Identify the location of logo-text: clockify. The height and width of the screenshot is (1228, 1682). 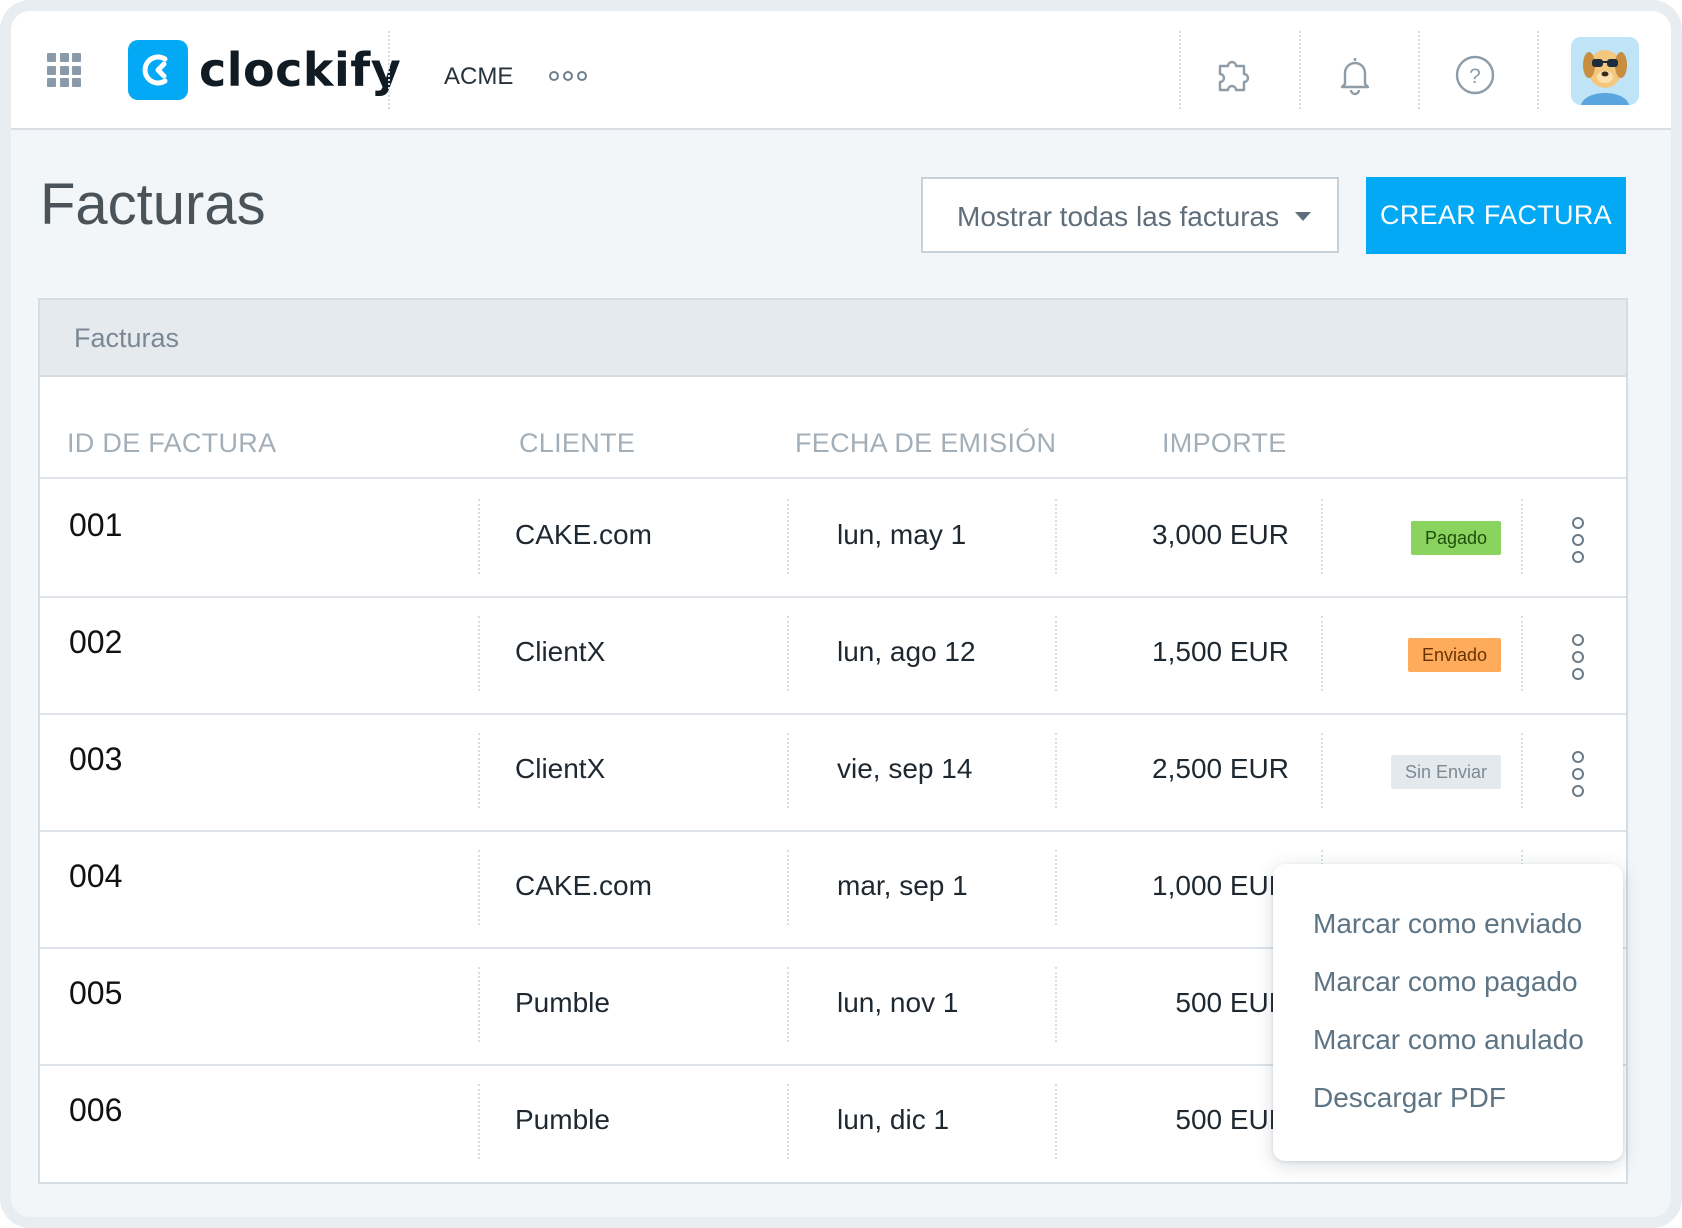
(300, 70).